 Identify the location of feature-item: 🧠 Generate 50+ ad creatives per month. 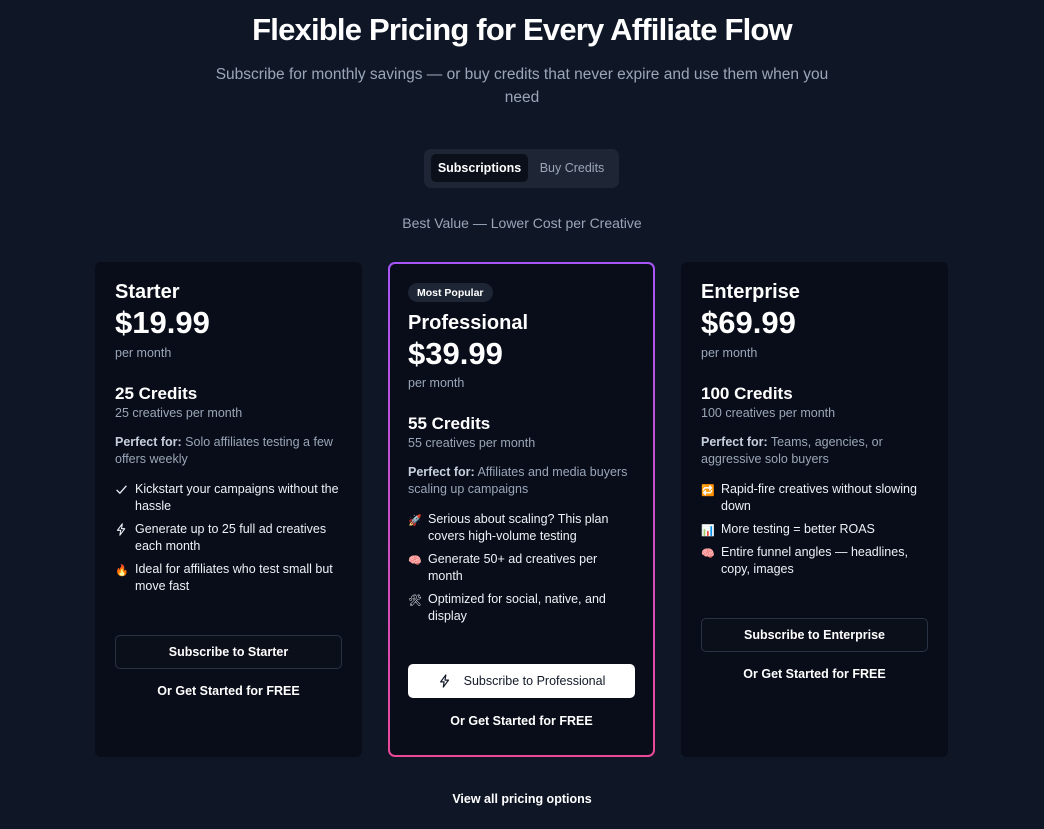
(503, 567).